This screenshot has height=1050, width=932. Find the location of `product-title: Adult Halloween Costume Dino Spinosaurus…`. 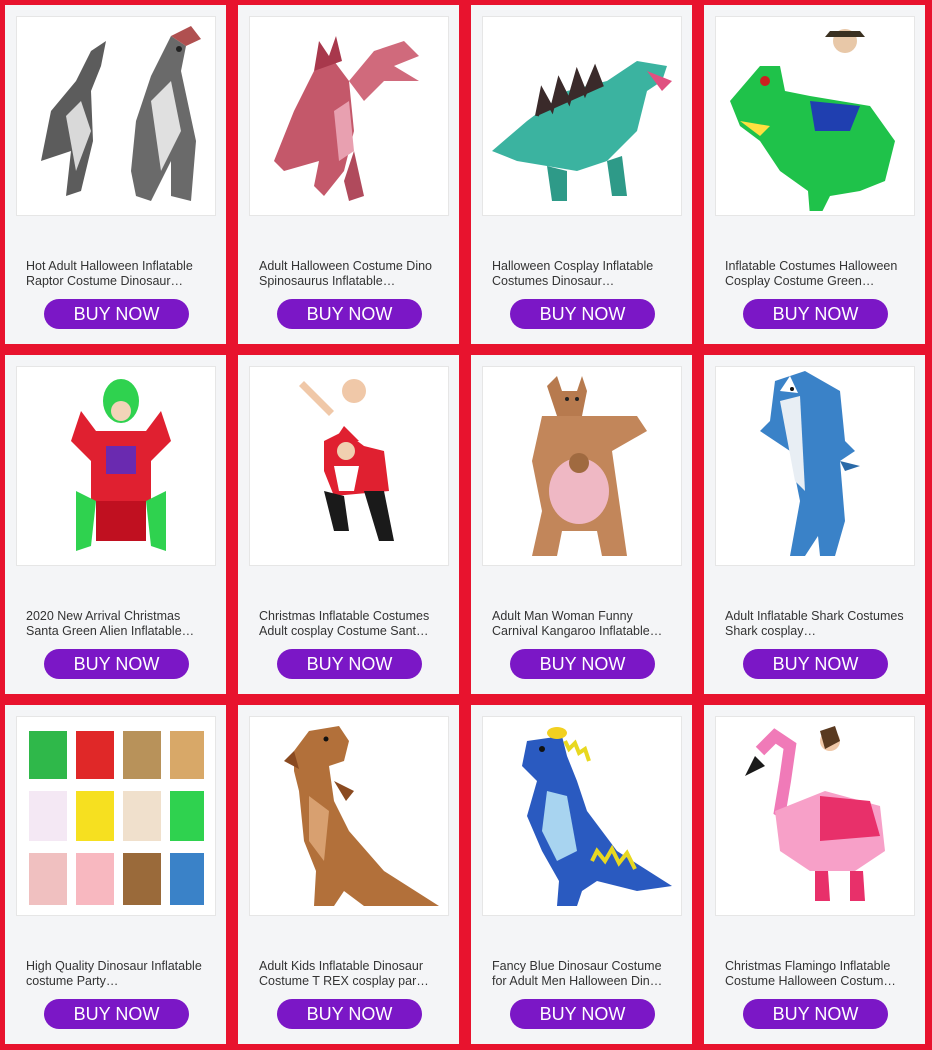

product-title: Adult Halloween Costume Dino Spinosaurus… is located at coordinates (351, 274).